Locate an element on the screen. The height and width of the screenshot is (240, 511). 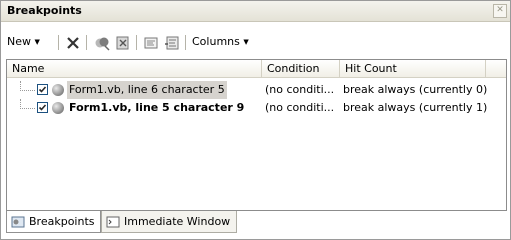
go-to-source-code-icon is located at coordinates (151, 43).